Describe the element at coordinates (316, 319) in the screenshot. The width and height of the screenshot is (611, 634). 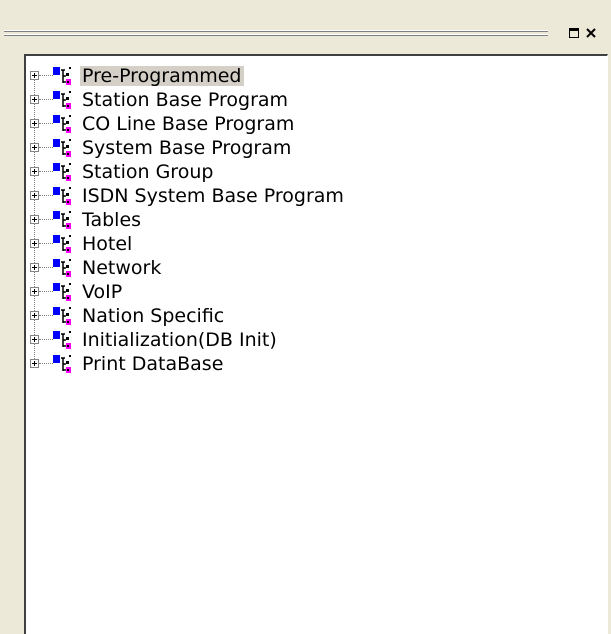
I see `tree-item: Nation Specific` at that location.